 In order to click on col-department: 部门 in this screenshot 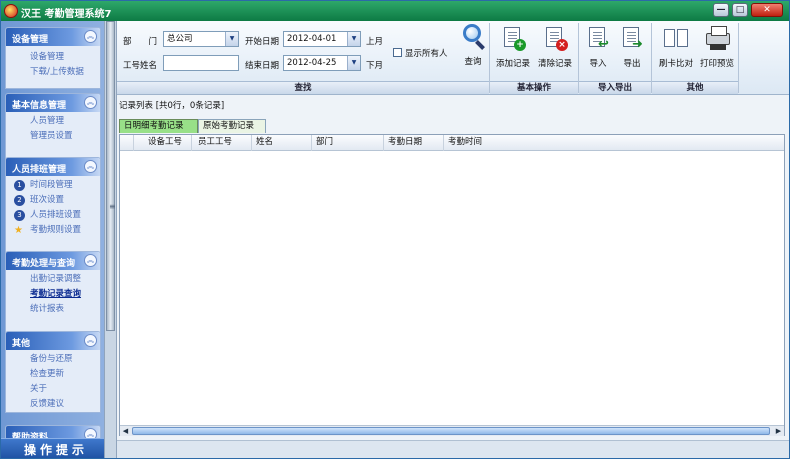, I will do `click(348, 143)`.